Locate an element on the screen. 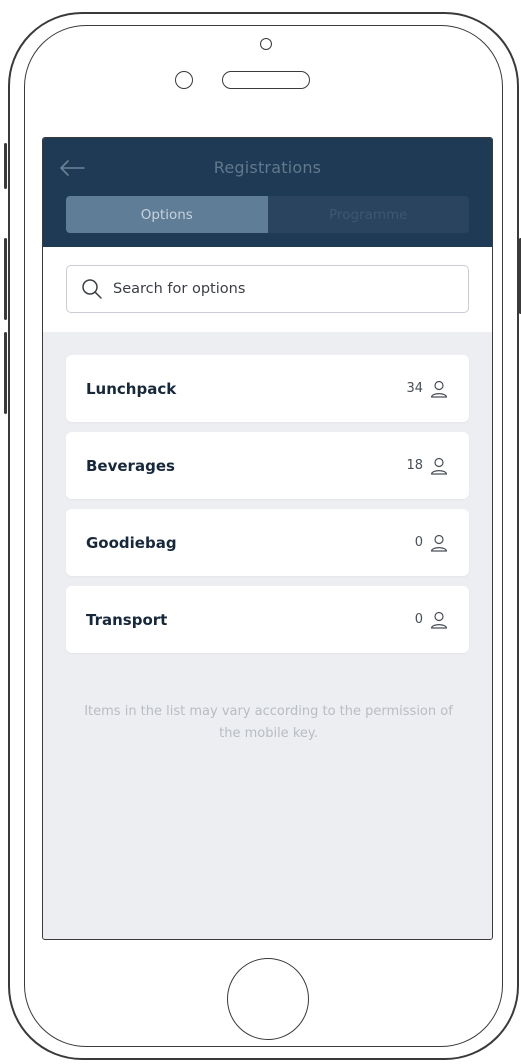 This screenshot has height=1064, width=521. option-name: Goodiebag is located at coordinates (131, 542).